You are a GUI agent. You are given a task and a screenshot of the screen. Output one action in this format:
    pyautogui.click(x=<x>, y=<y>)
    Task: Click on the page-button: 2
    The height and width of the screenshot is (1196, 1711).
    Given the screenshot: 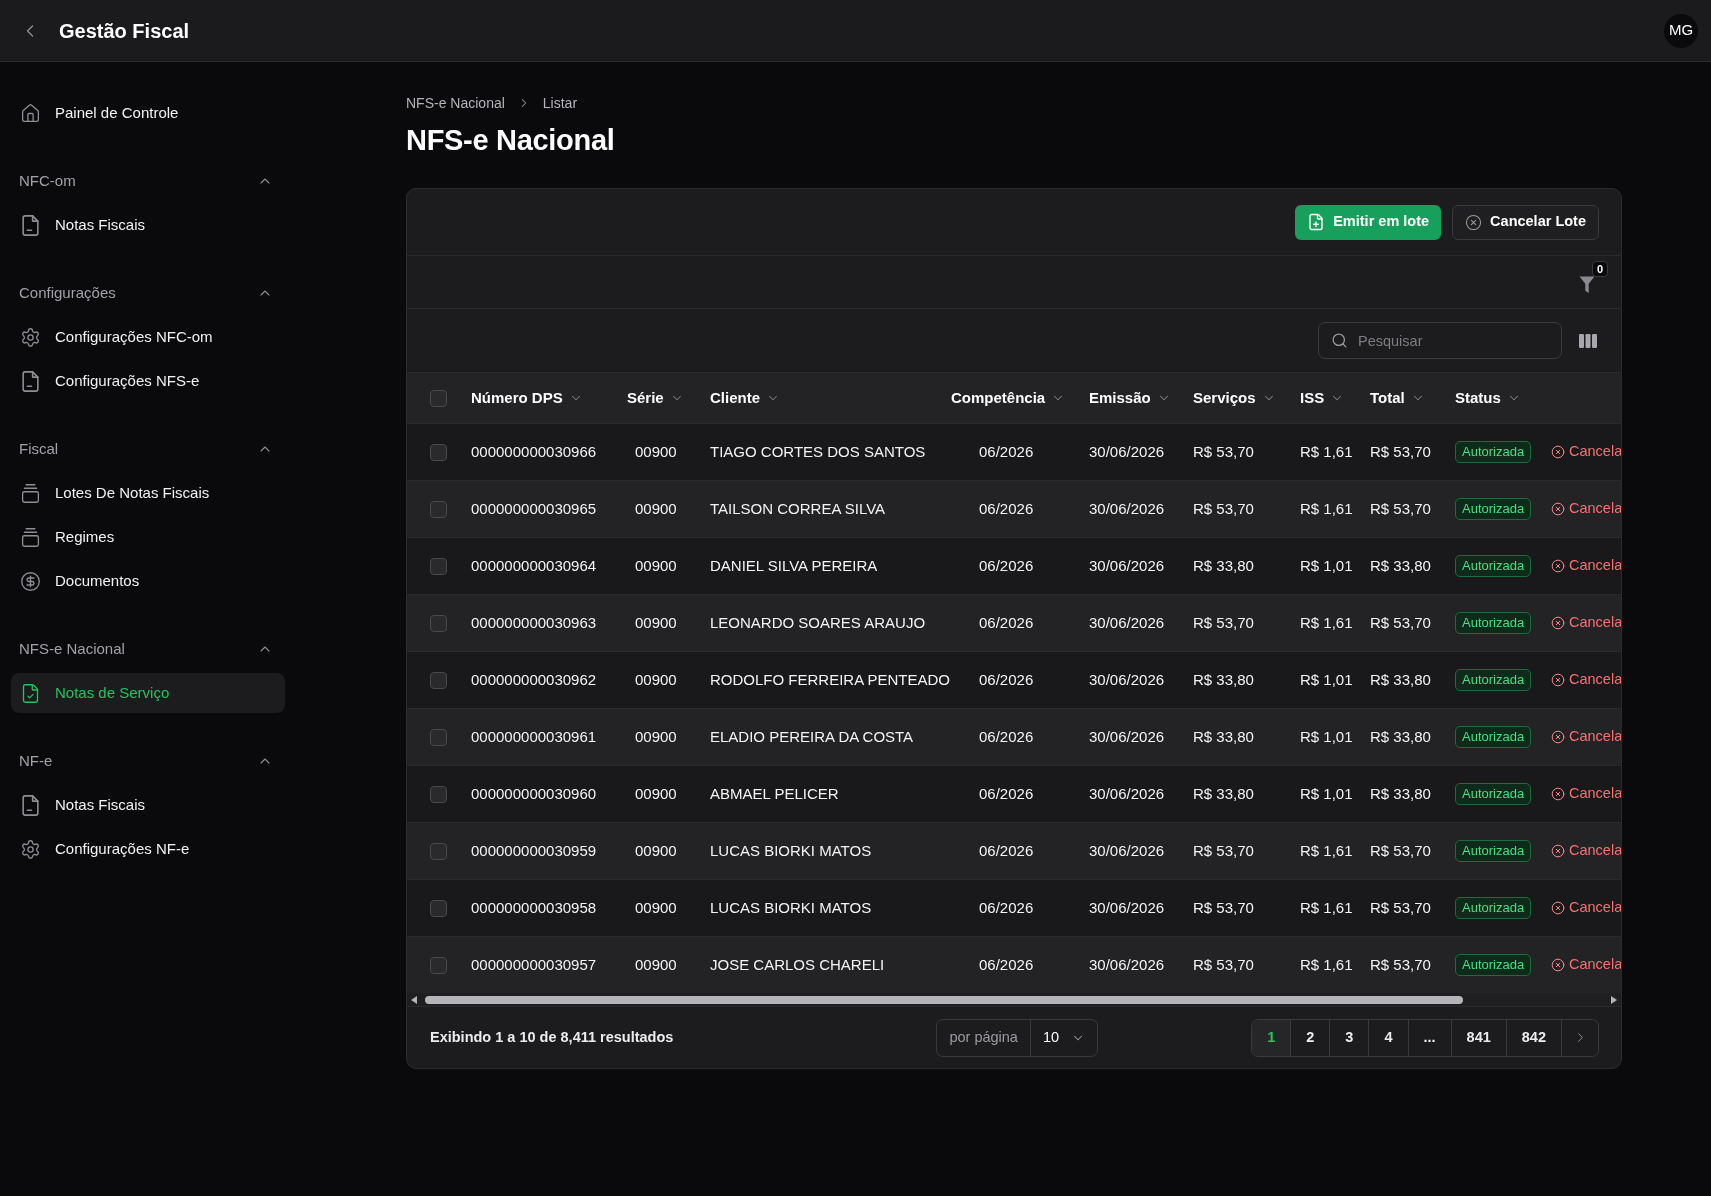 What is the action you would take?
    pyautogui.click(x=1310, y=1037)
    